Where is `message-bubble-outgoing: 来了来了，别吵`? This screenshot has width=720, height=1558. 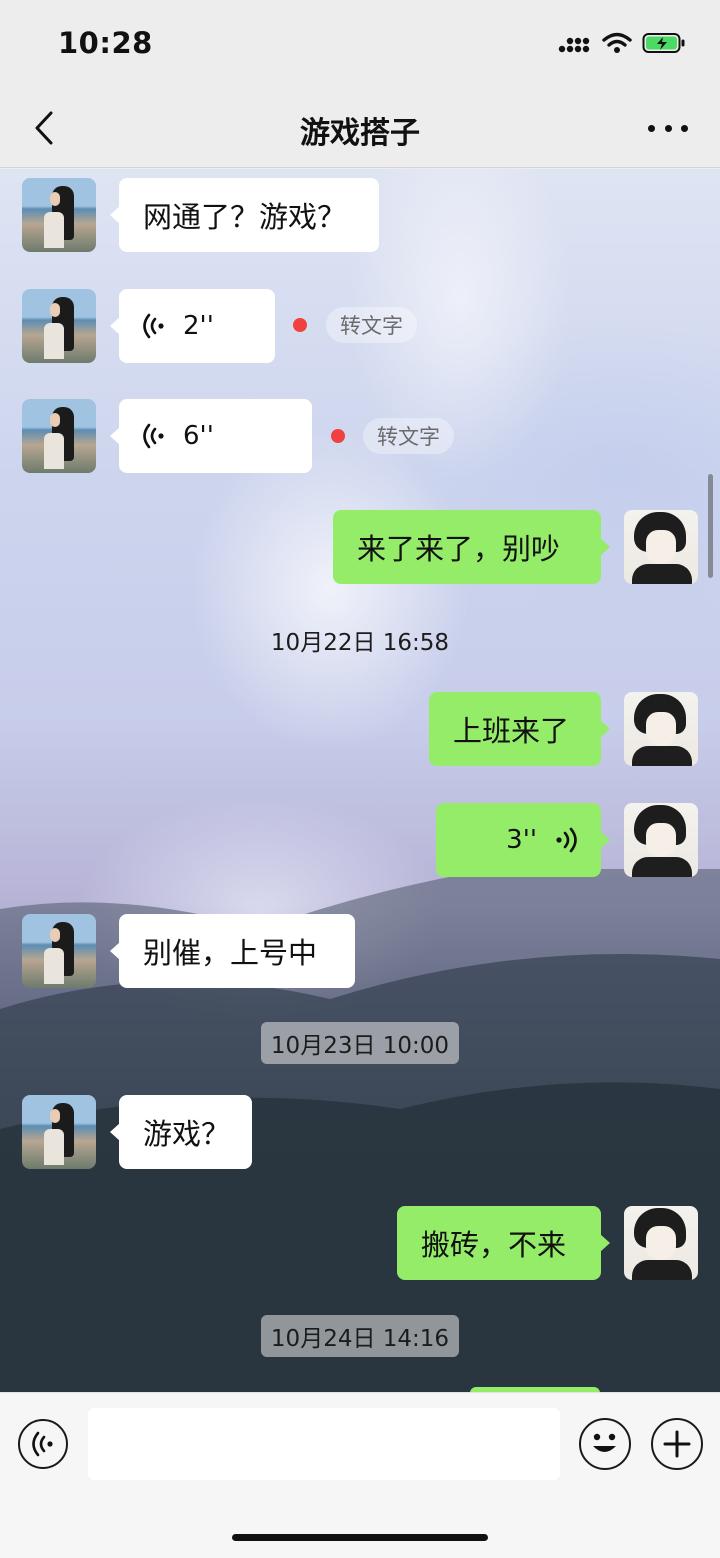
message-bubble-outgoing: 来了来了，别吵 is located at coordinates (471, 547).